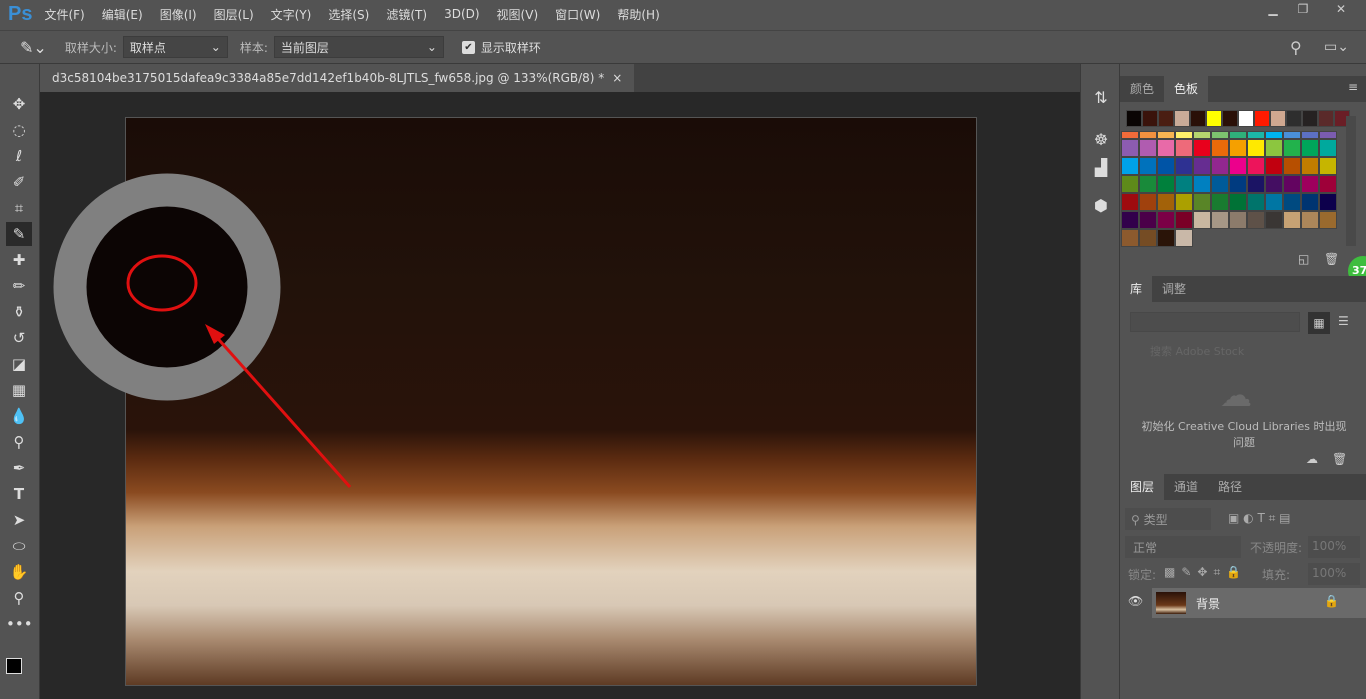 The image size is (1366, 699). I want to click on show-ring-checkbox: ✔, so click(468, 47).